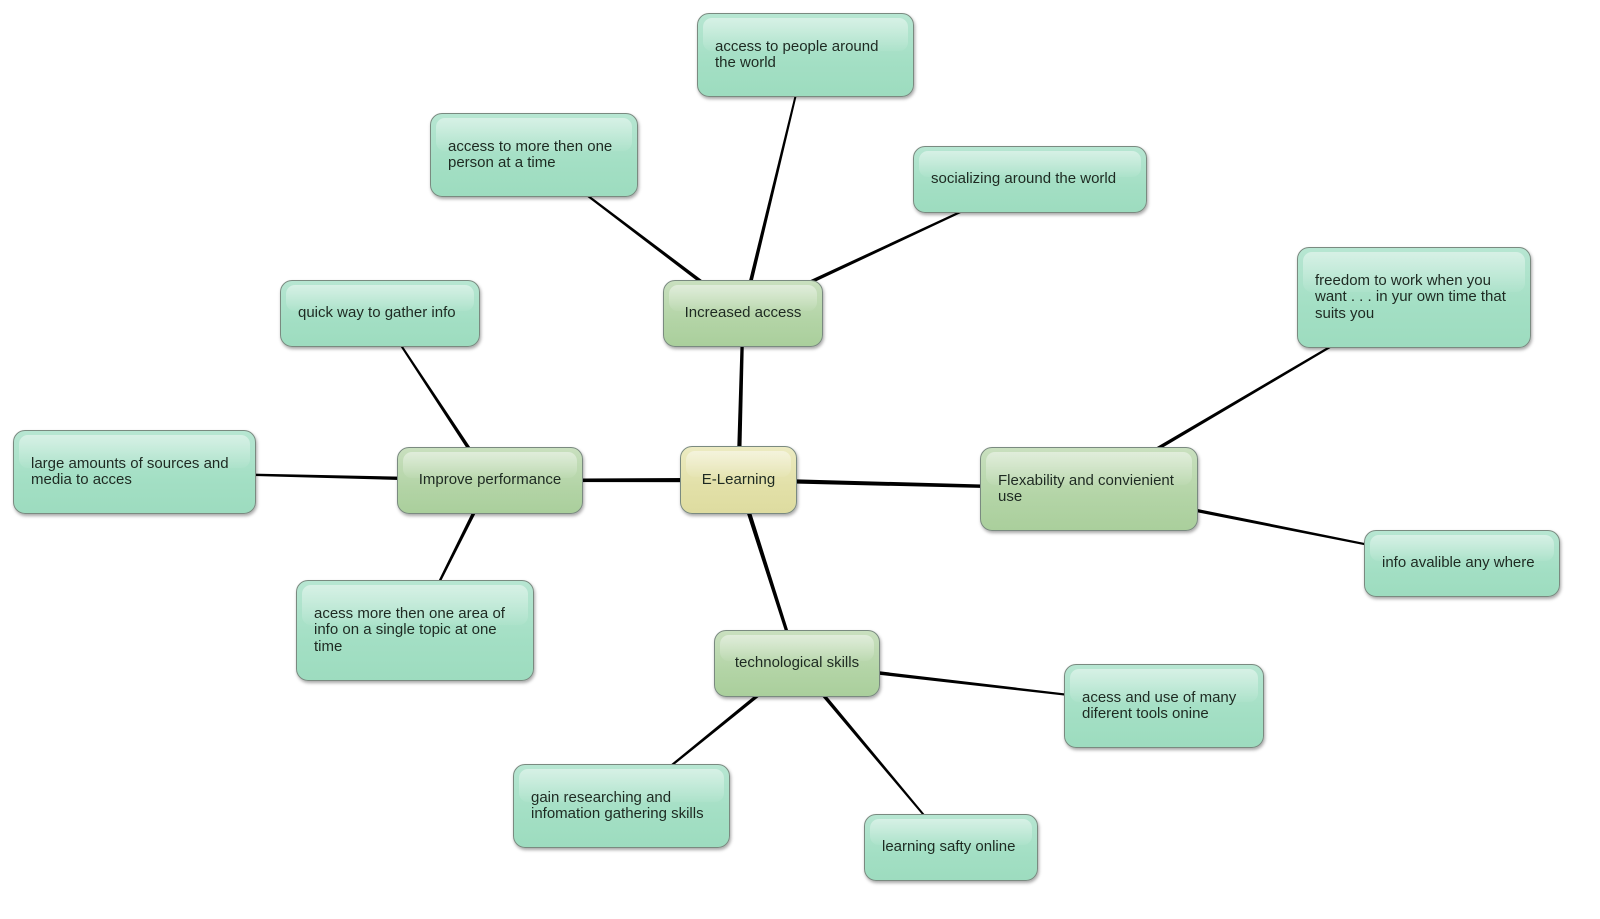 This screenshot has width=1600, height=919. I want to click on node-label: info avalible any where, so click(1458, 563).